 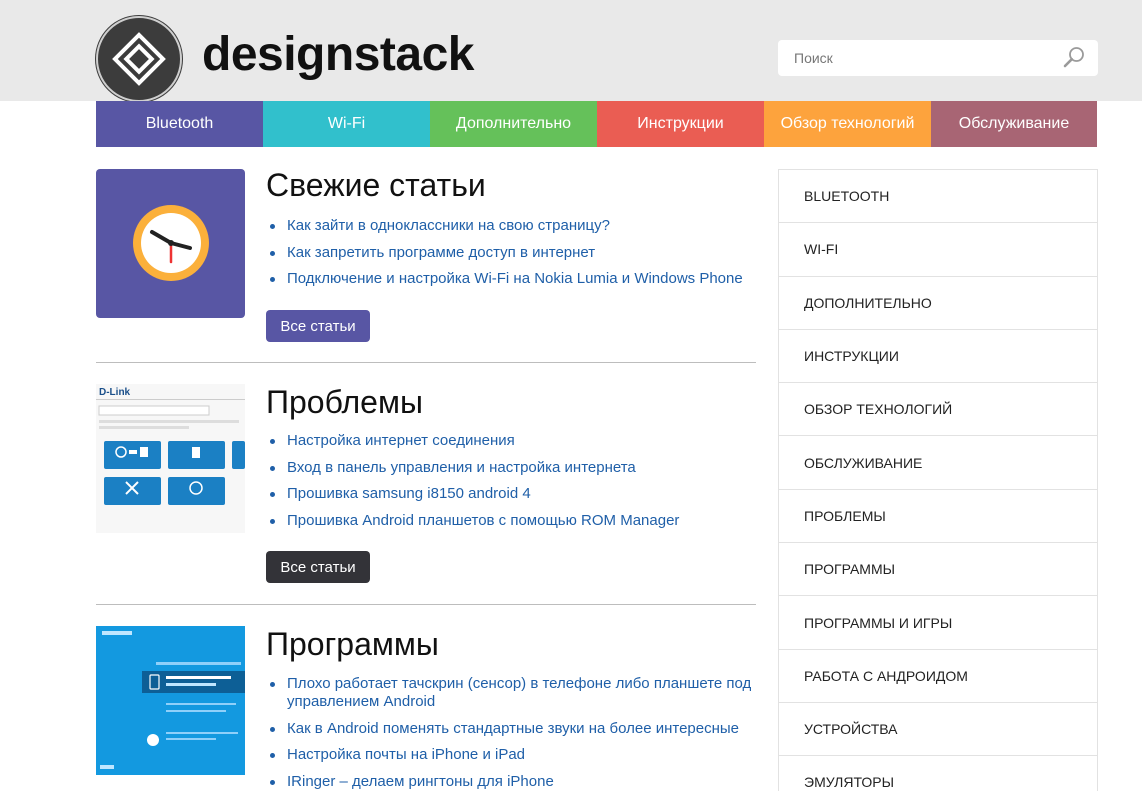 What do you see at coordinates (938, 517) in the screenshot?
I see `sidebar-item-problems: ПРОБЛЕМЫ` at bounding box center [938, 517].